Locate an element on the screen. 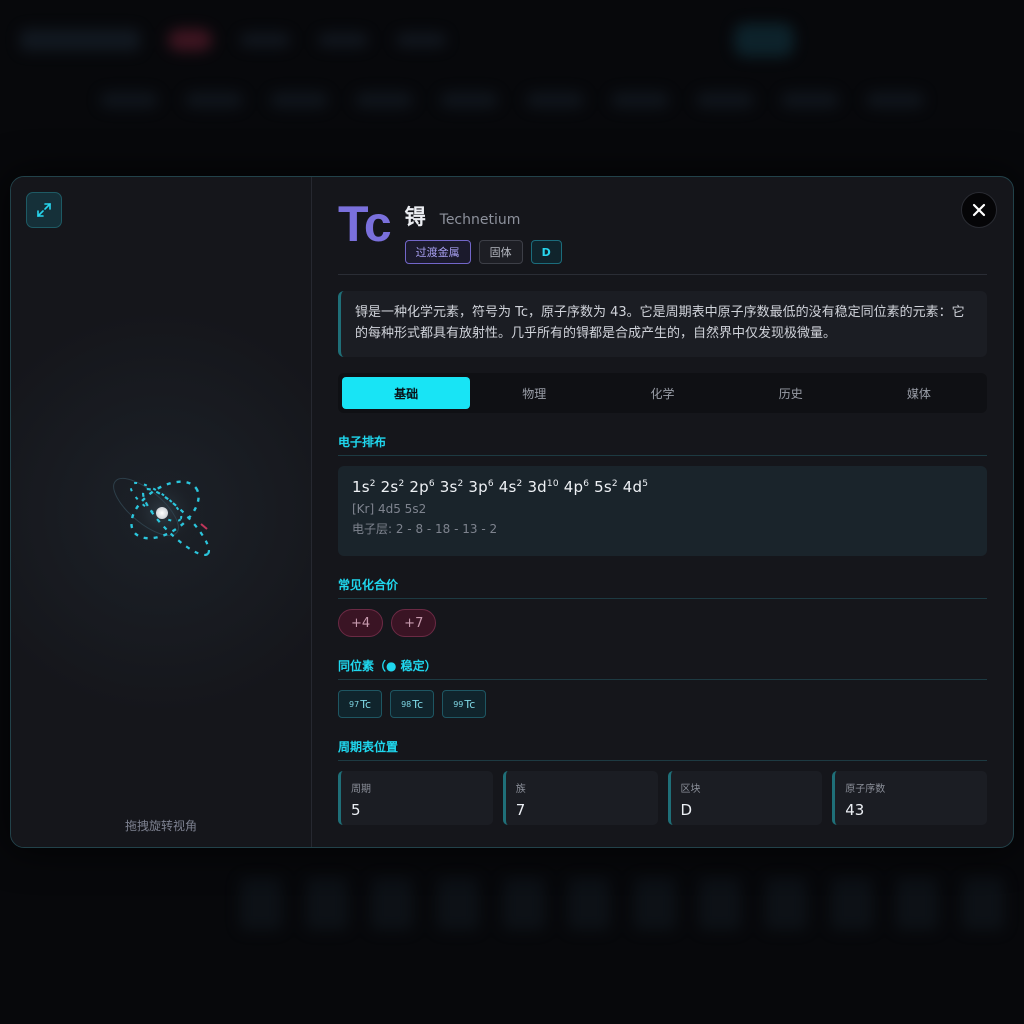 Image resolution: width=1024 pixels, height=1024 pixels. orbital-term: 4p6 is located at coordinates (576, 487).